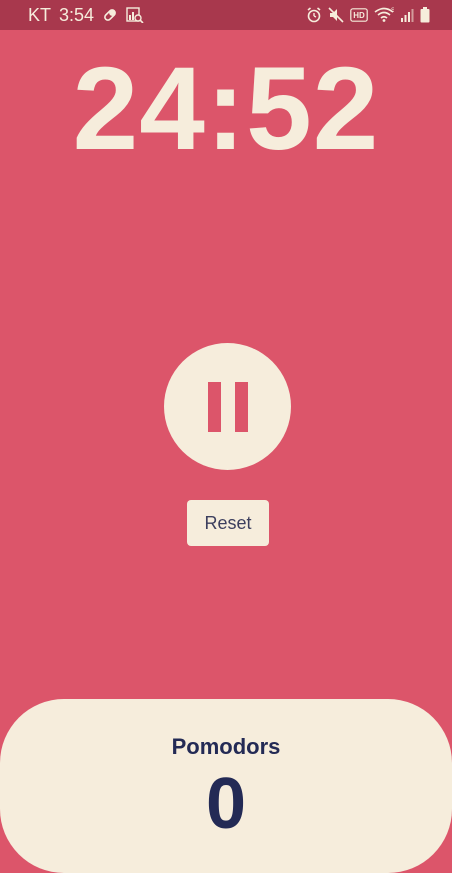  Describe the element at coordinates (336, 15) in the screenshot. I see `mute-icon` at that location.